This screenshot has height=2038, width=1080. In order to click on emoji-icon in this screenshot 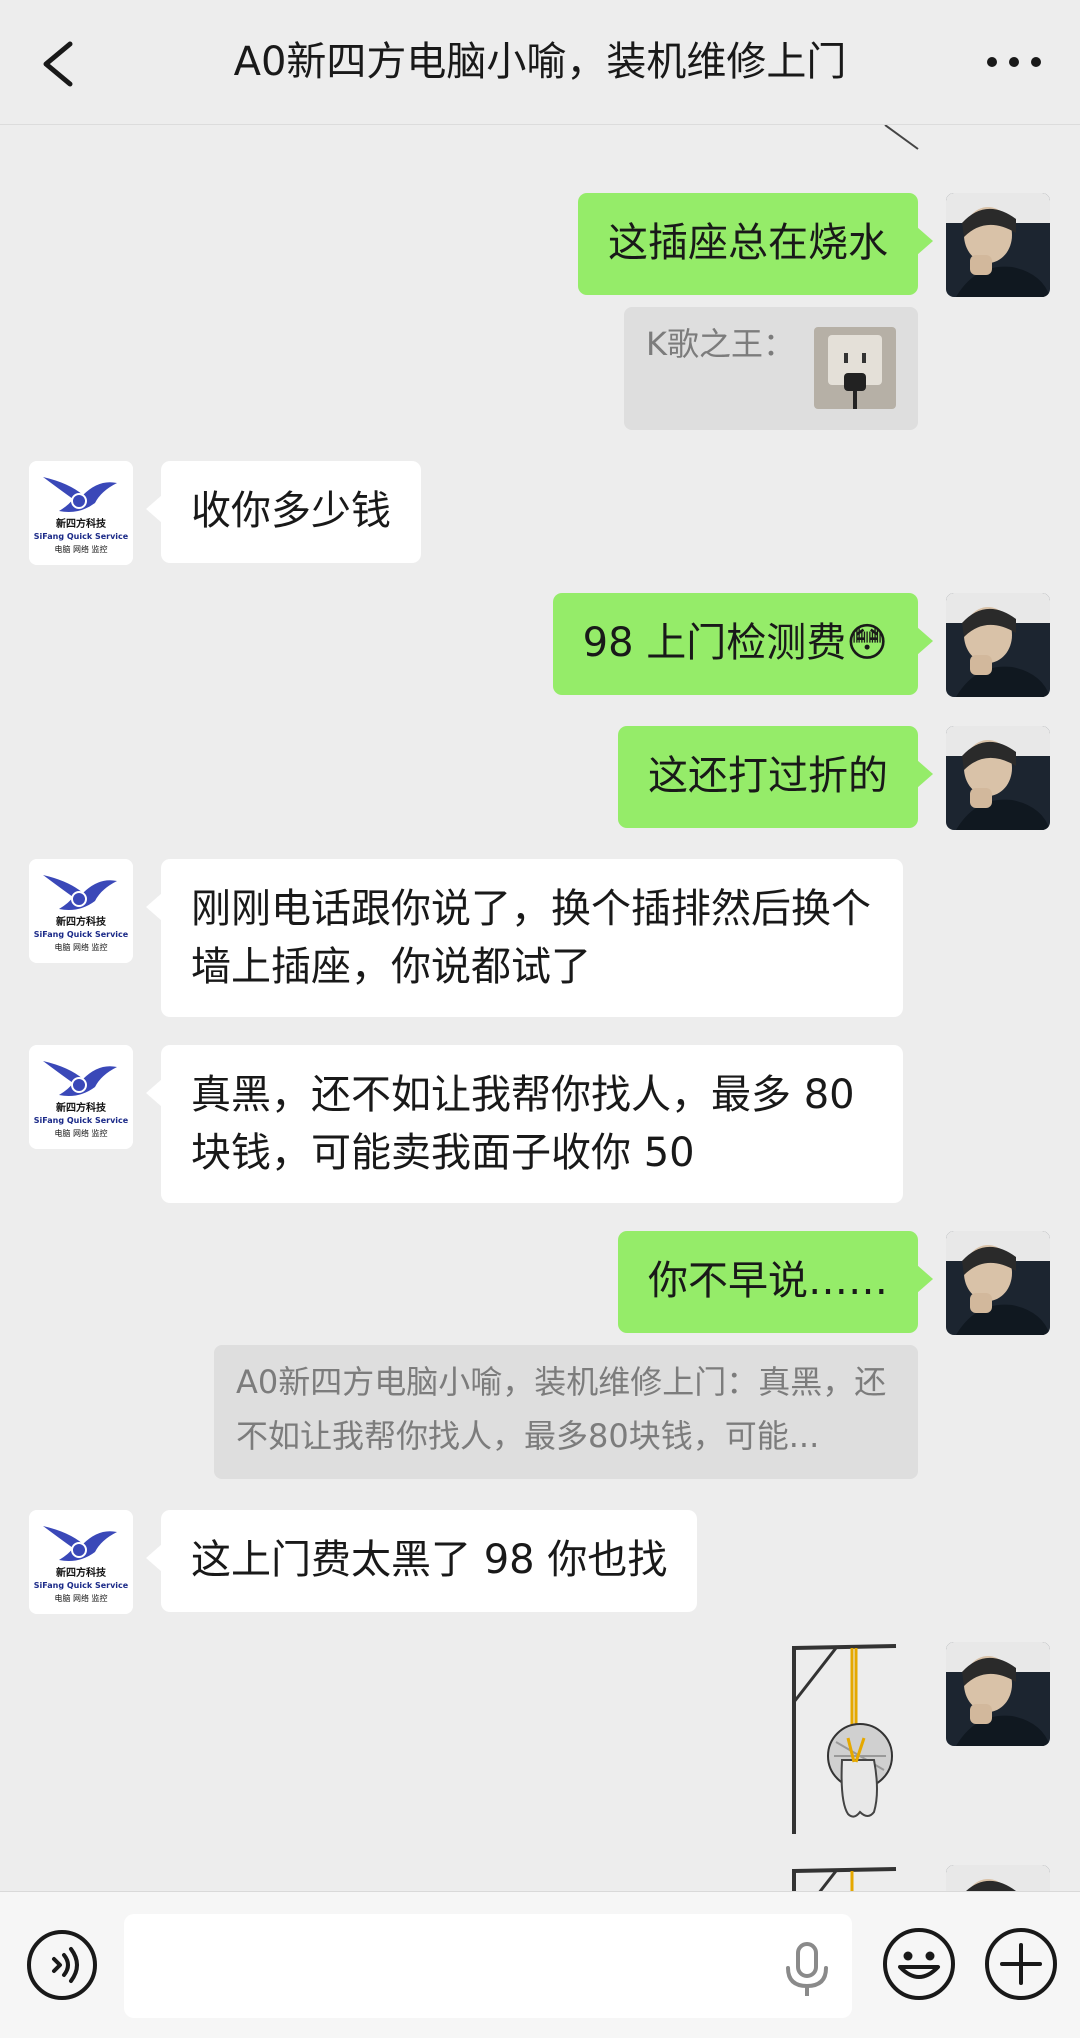, I will do `click(919, 1964)`.